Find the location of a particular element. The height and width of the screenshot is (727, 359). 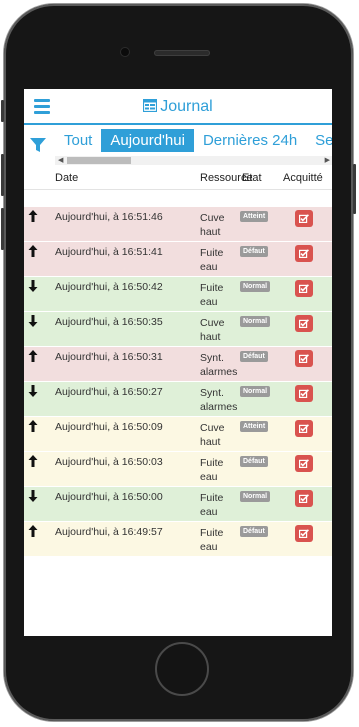

home-button is located at coordinates (182, 669).